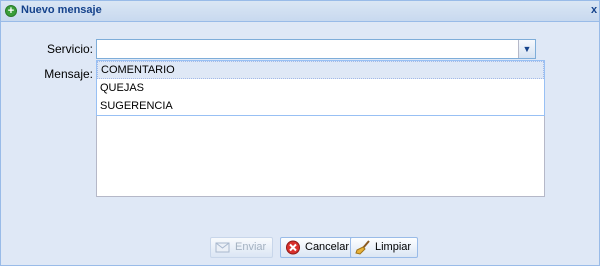 This screenshot has height=266, width=603. What do you see at coordinates (393, 247) in the screenshot?
I see `limpiar-label: Limpiar` at bounding box center [393, 247].